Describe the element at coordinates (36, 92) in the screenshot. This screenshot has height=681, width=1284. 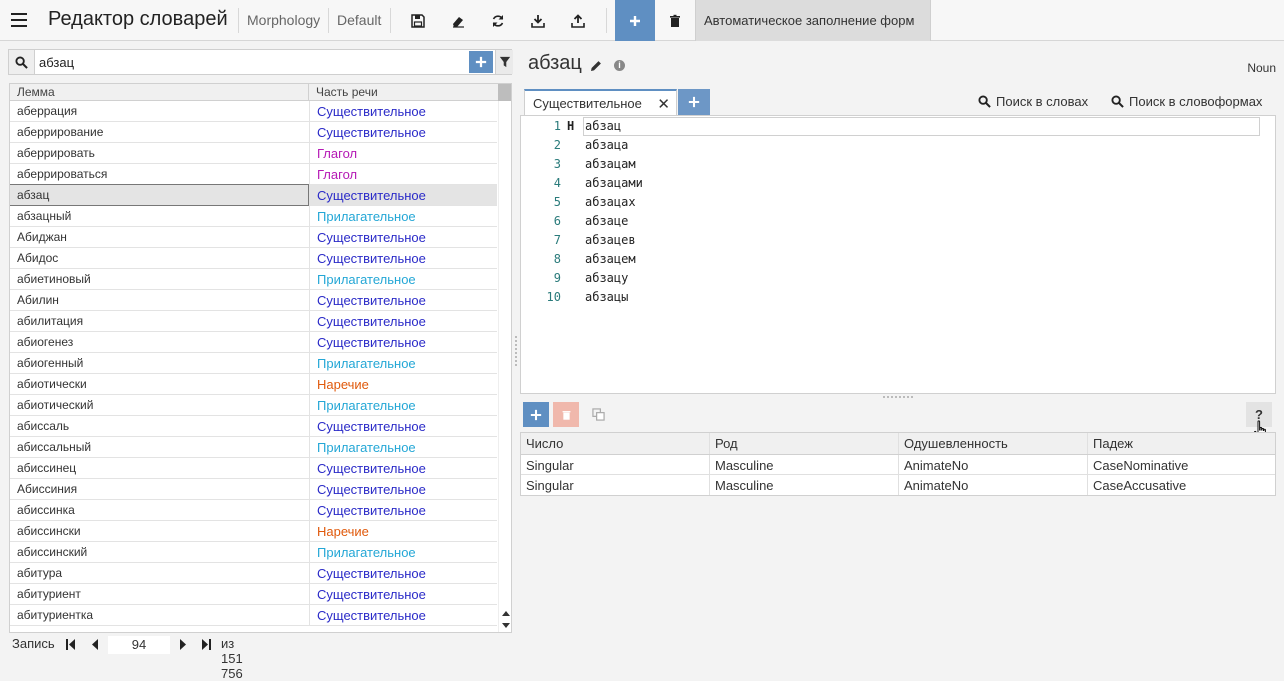
I see `column-header-lemma: Лемма` at that location.